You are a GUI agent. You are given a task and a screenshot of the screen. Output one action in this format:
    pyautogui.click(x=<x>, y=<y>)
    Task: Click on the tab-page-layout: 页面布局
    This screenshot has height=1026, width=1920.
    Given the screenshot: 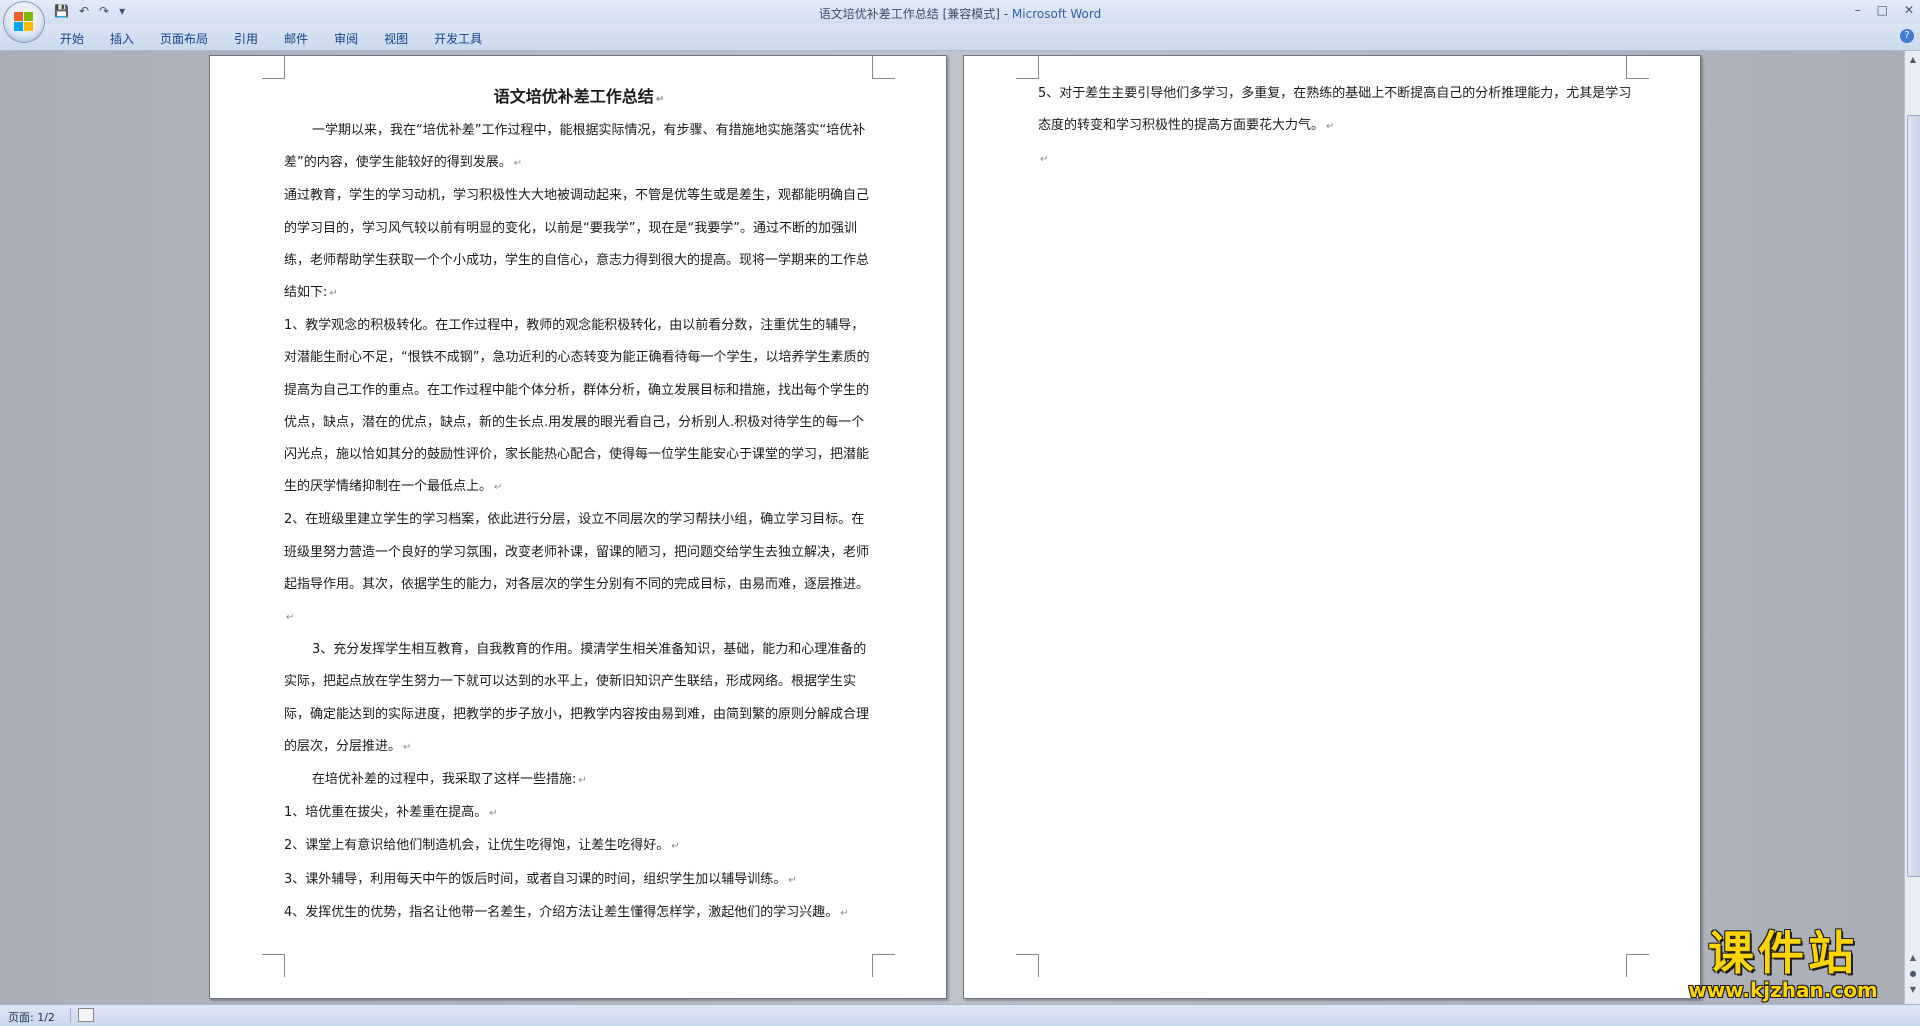 What is the action you would take?
    pyautogui.click(x=192, y=38)
    